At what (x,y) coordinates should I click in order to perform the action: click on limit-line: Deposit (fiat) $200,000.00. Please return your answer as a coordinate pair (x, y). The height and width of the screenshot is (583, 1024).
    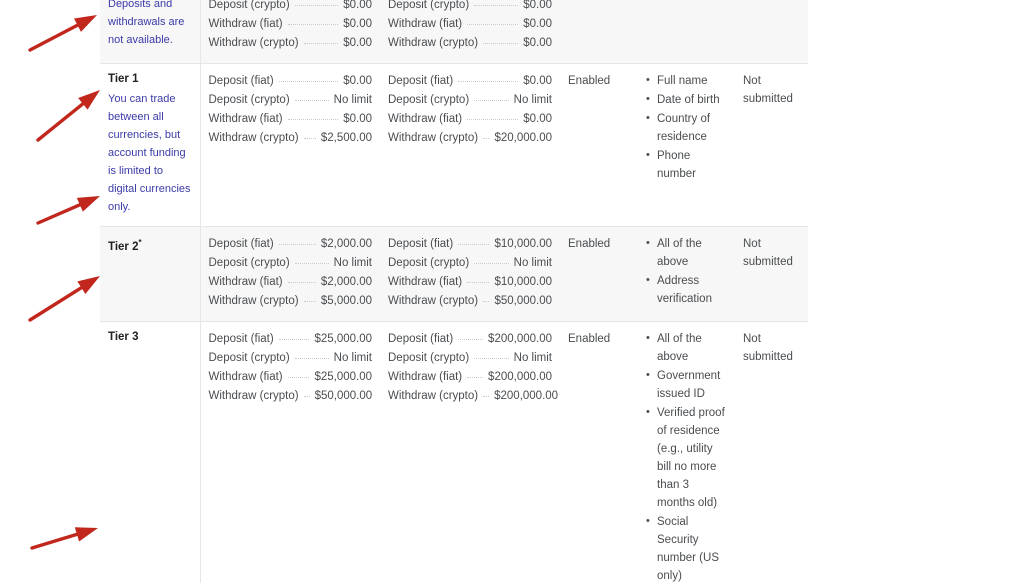
    Looking at the image, I should click on (470, 339).